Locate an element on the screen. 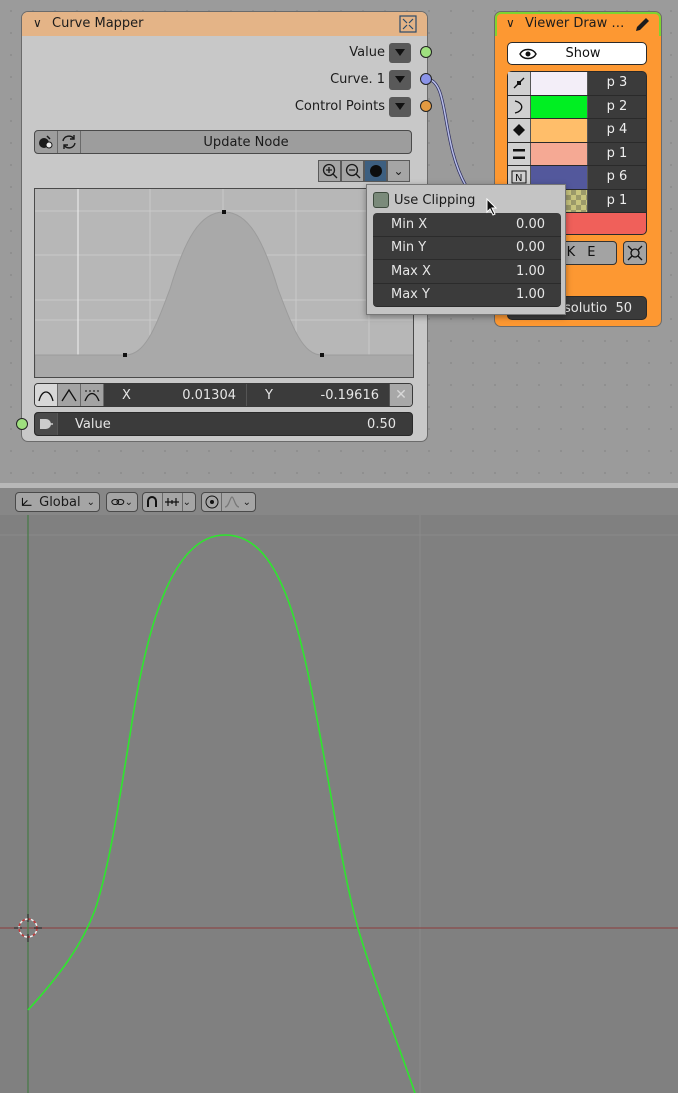 Image resolution: width=678 pixels, height=1093 pixels. output-socket-control-points is located at coordinates (426, 106).